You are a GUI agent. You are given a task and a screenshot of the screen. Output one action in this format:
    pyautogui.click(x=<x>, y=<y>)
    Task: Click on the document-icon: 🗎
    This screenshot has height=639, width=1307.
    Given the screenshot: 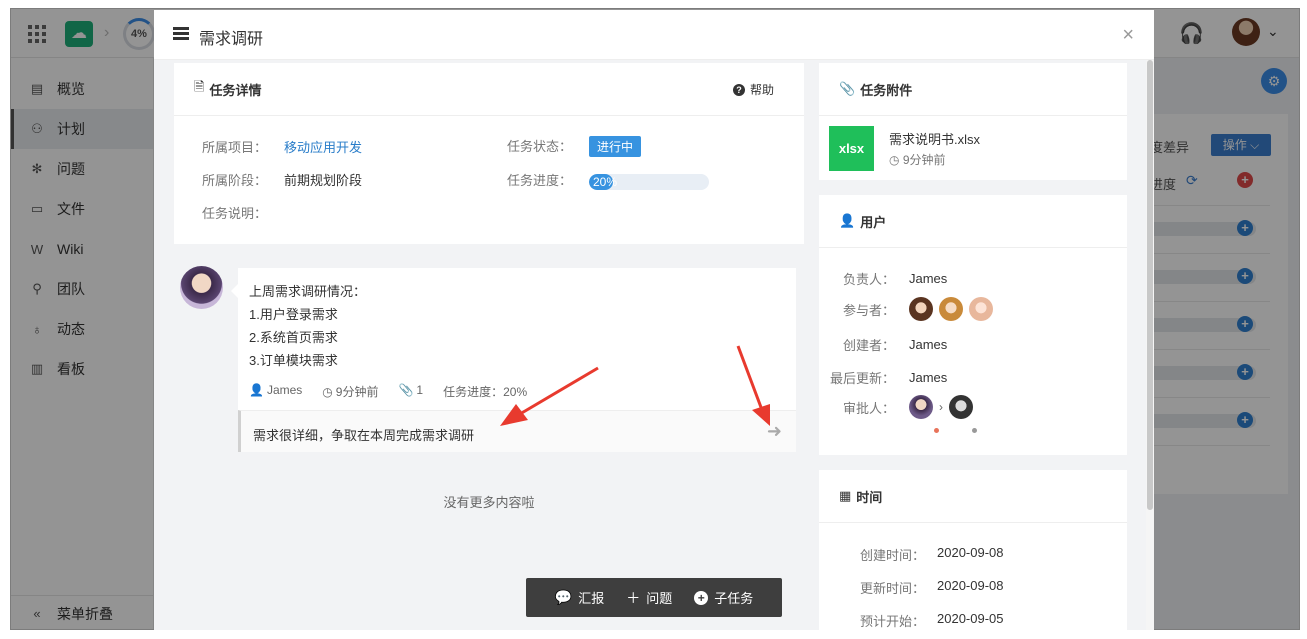 What is the action you would take?
    pyautogui.click(x=199, y=86)
    